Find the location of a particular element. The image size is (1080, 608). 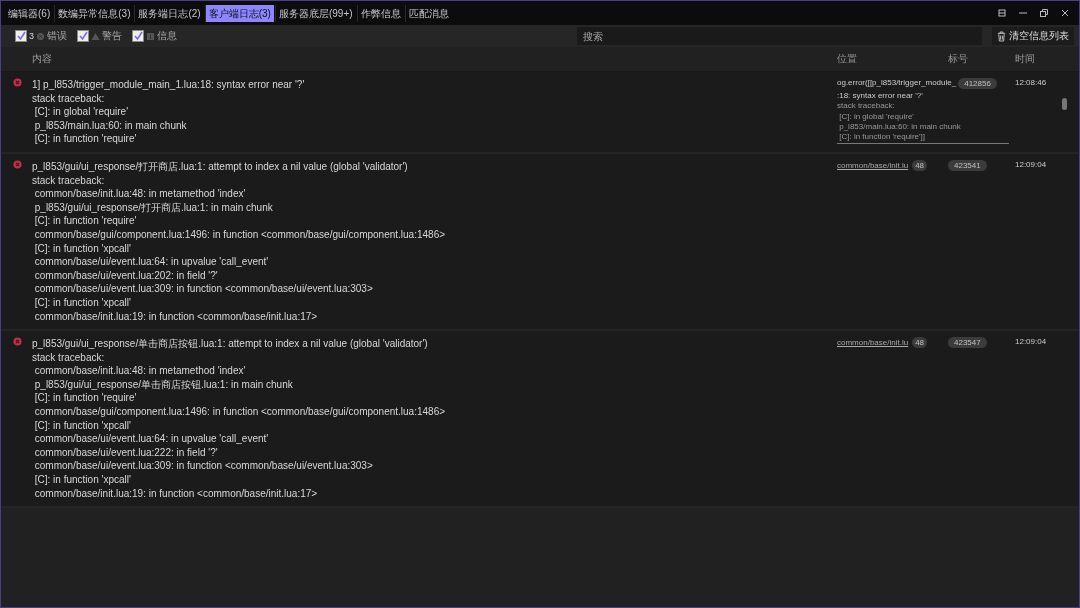

log-line: 1] p_l853/trigger_module_main_1.lua:18: syntax error near '?' is located at coordinates (168, 85).